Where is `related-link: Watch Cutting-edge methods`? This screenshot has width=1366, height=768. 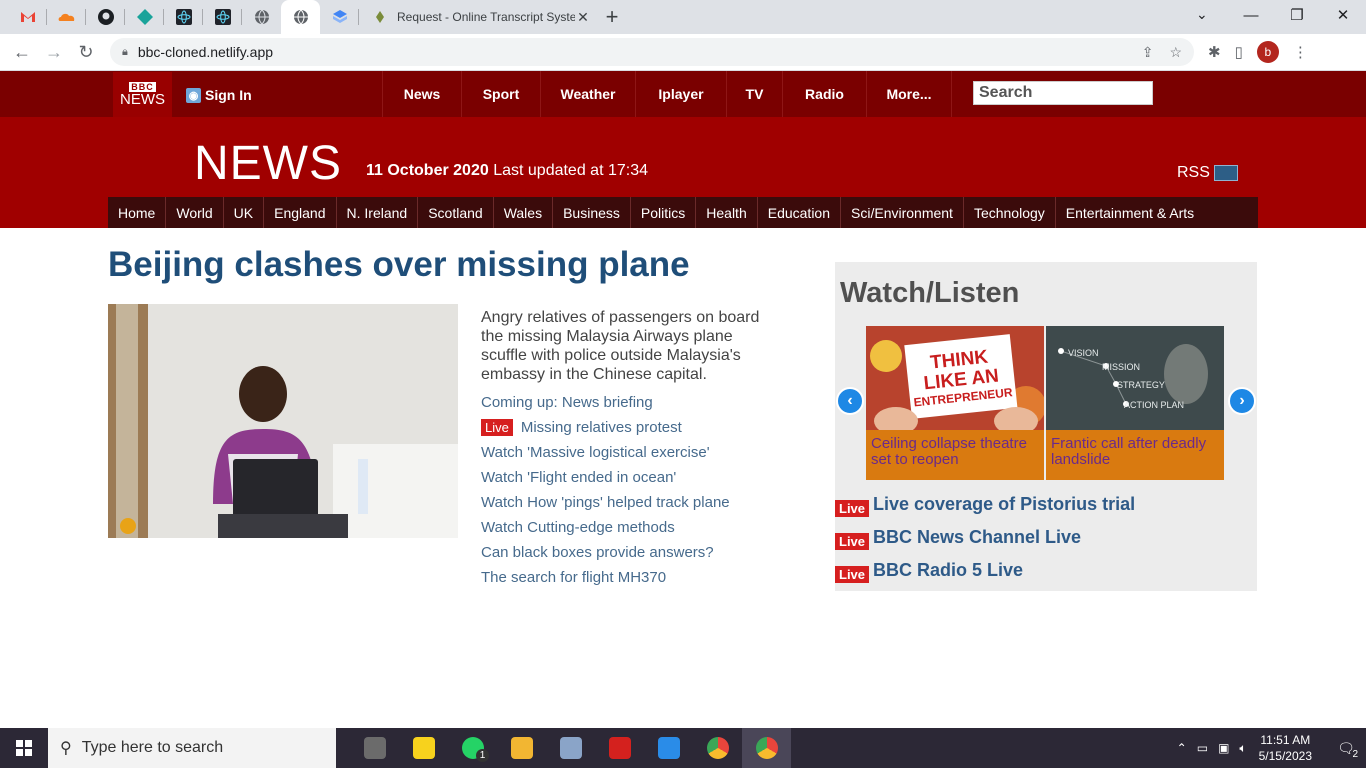 related-link: Watch Cutting-edge methods is located at coordinates (605, 527).